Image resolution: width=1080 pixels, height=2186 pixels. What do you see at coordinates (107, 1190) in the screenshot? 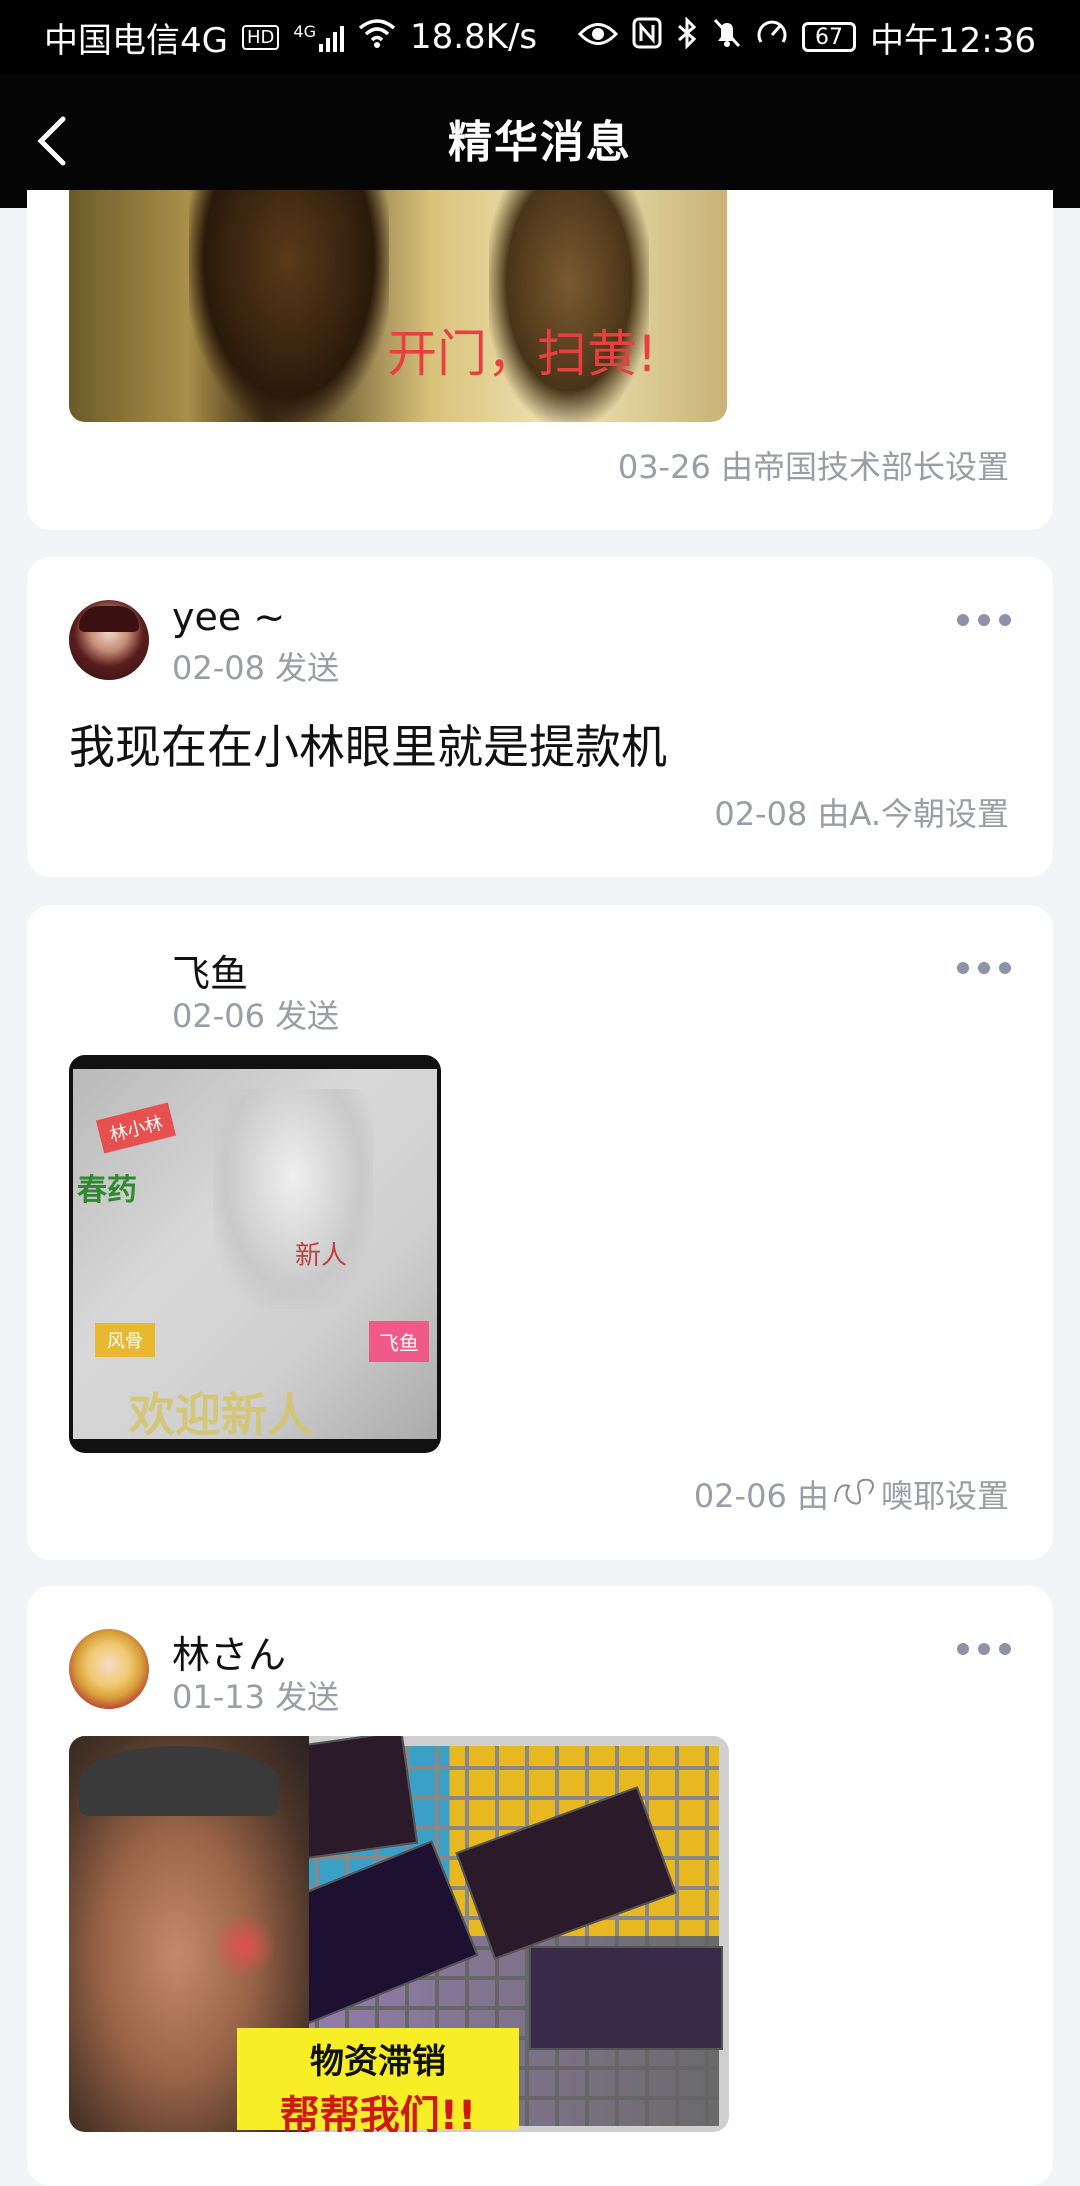
I see `image-tag: 春药` at bounding box center [107, 1190].